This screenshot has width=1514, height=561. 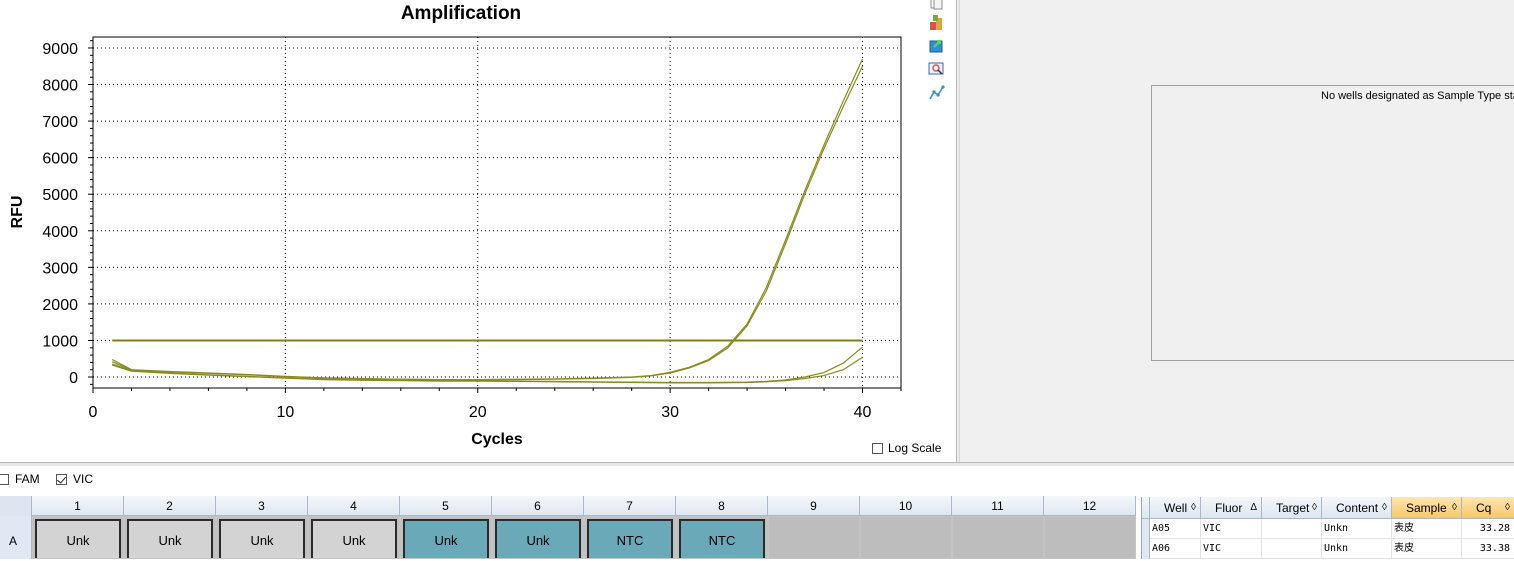 I want to click on results-cell-cq: 33.28, so click(x=1488, y=529).